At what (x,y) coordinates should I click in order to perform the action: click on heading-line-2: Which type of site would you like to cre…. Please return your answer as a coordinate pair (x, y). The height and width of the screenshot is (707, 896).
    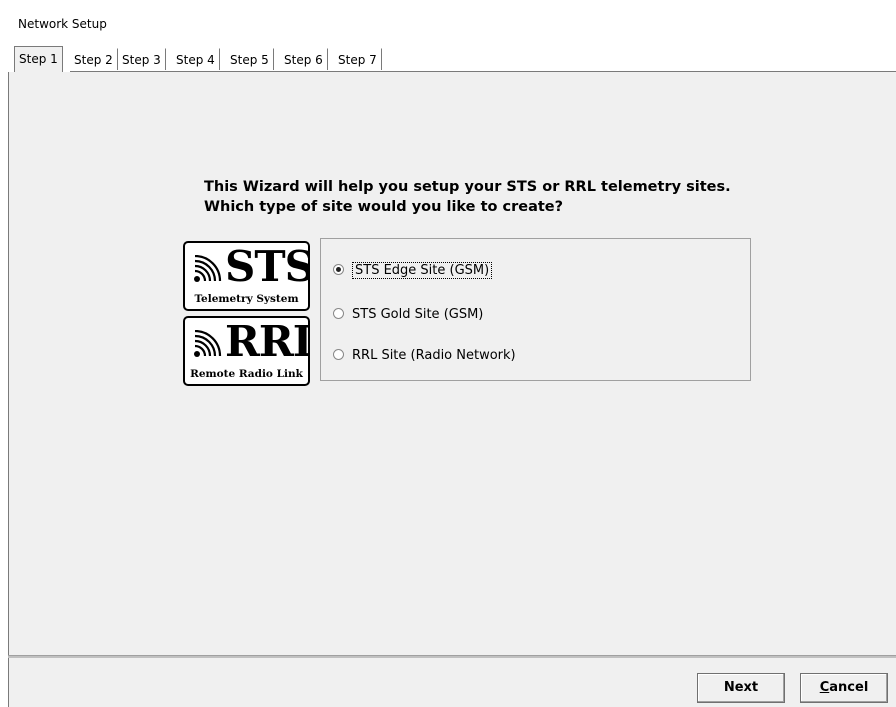
    Looking at the image, I should click on (384, 207).